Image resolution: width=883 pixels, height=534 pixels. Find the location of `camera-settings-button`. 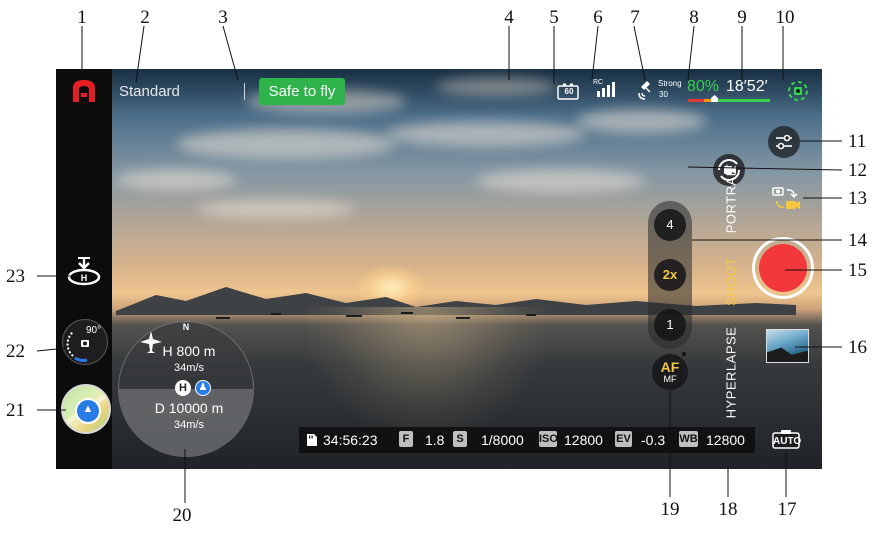

camera-settings-button is located at coordinates (784, 142).